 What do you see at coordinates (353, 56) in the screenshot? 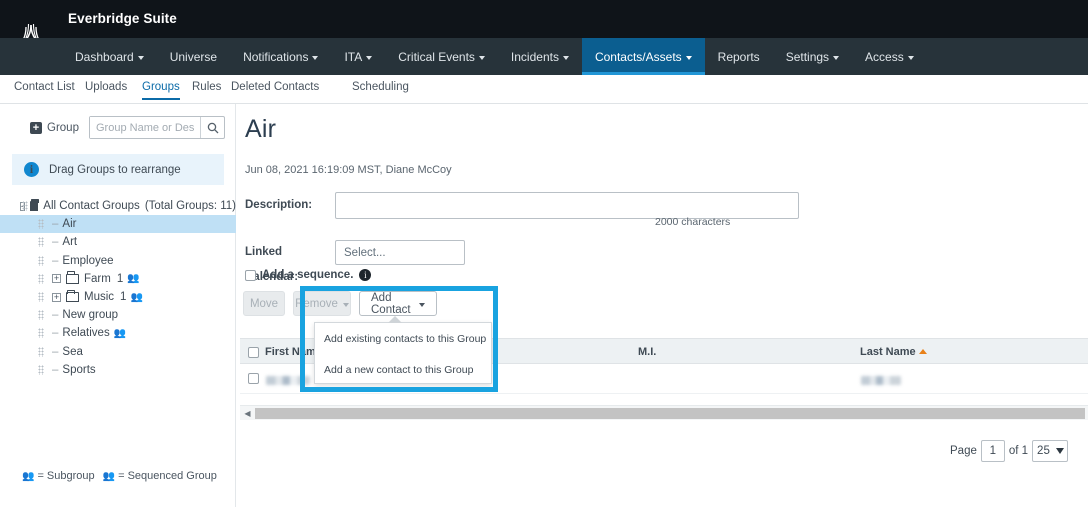
I see `nav-item-label: ITA` at bounding box center [353, 56].